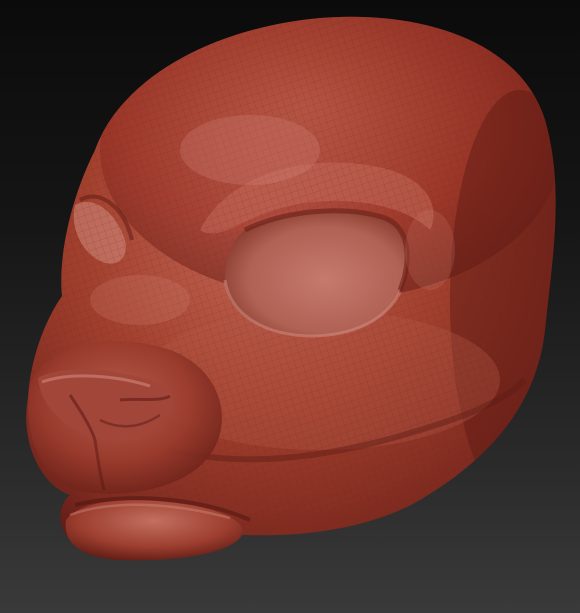  Describe the element at coordinates (125, 417) in the screenshot. I see `muzzle` at that location.